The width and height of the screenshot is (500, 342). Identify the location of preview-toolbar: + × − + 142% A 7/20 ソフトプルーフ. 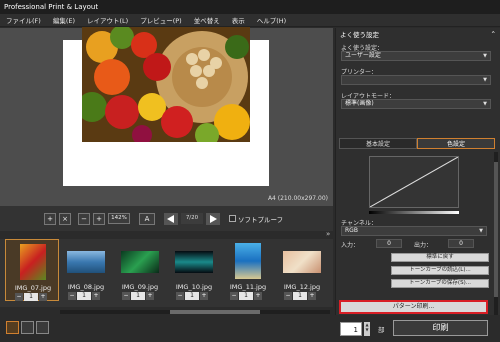
(166, 218).